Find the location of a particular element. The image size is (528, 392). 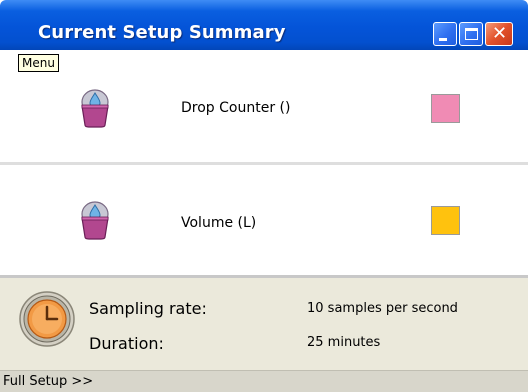

maximize-button is located at coordinates (471, 34).